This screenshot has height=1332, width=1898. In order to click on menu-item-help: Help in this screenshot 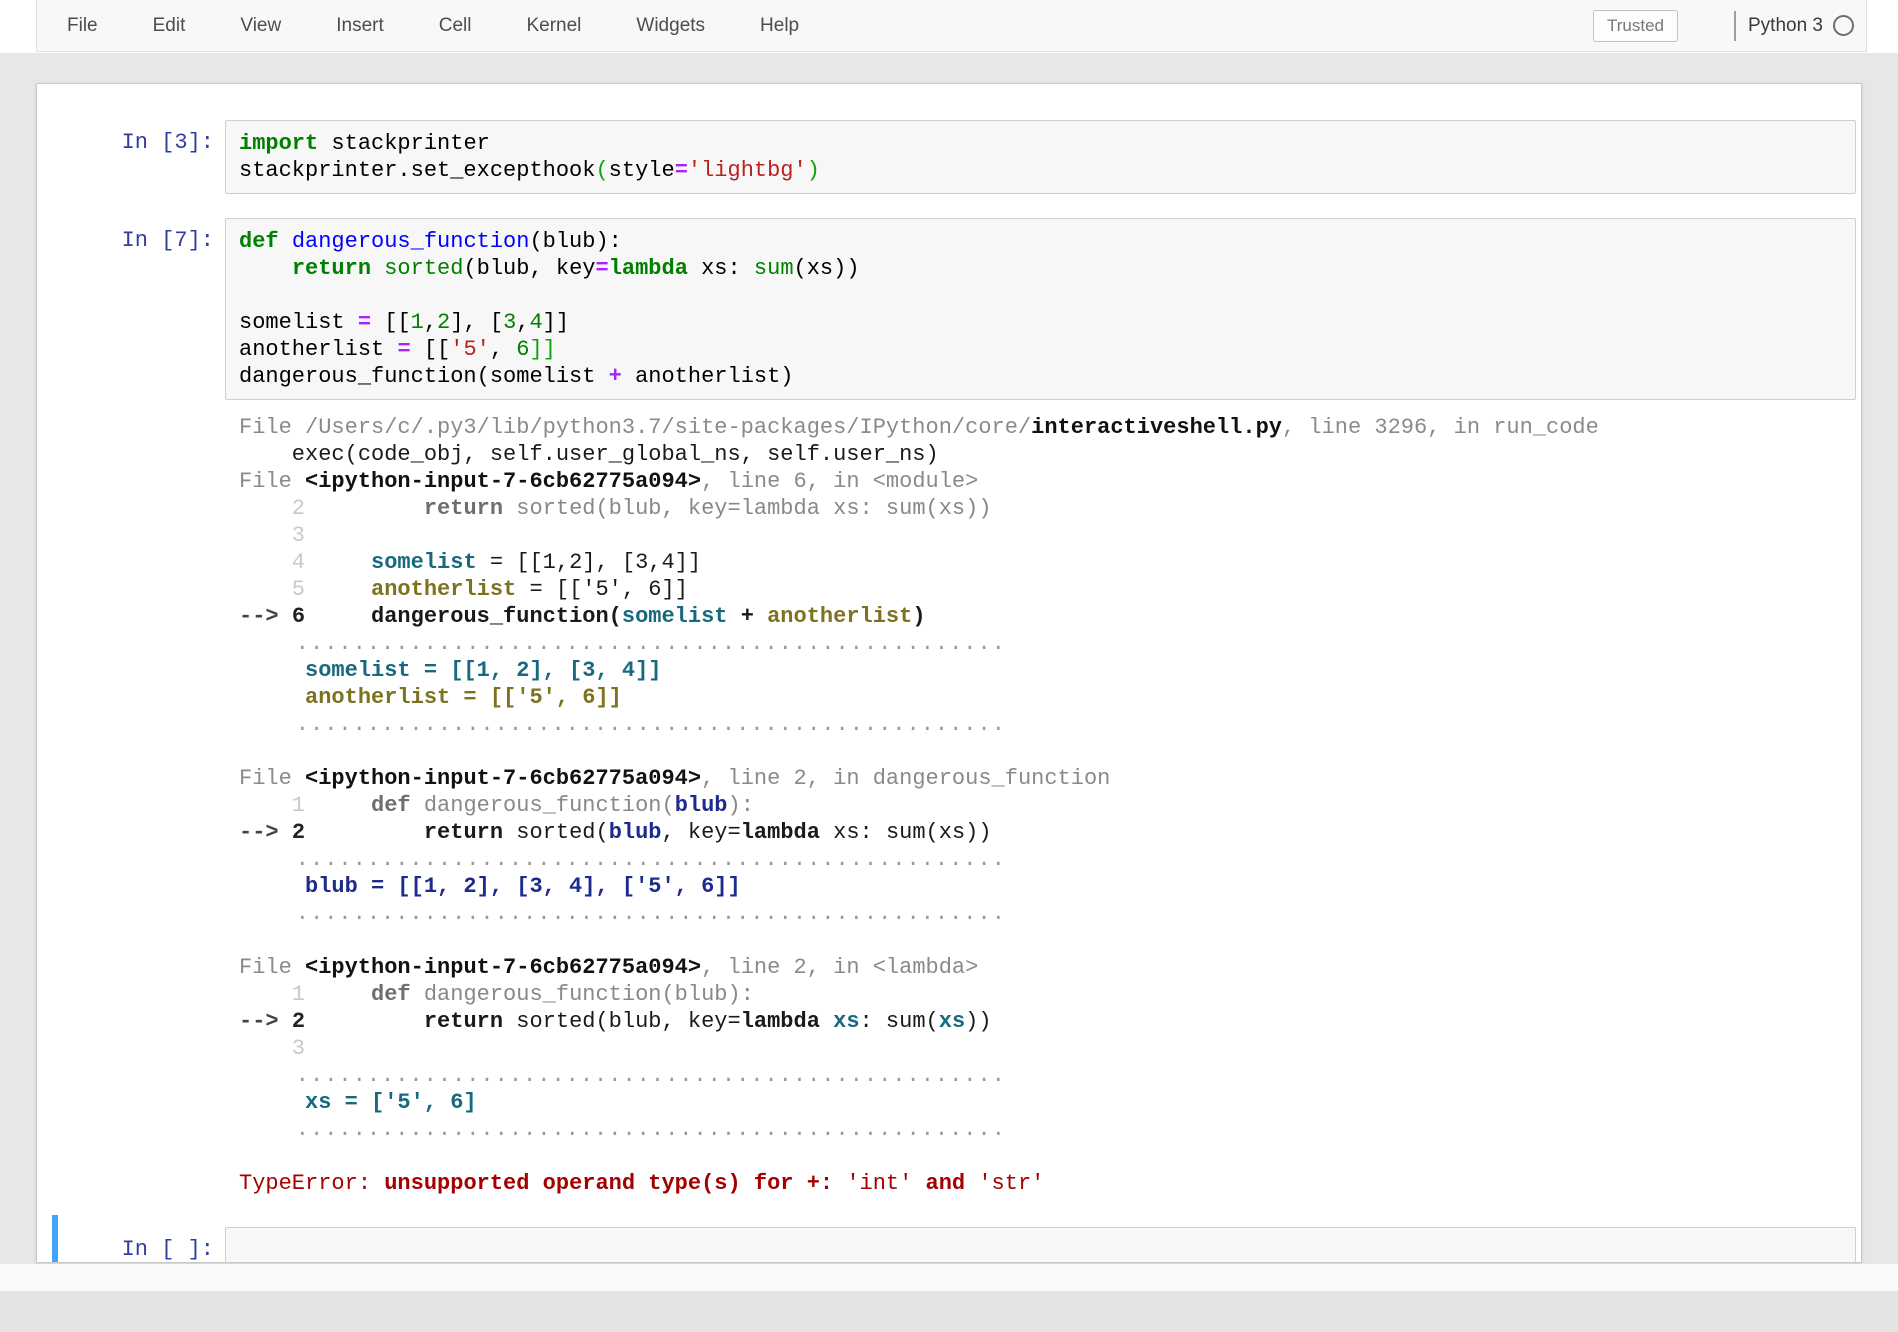, I will do `click(779, 26)`.